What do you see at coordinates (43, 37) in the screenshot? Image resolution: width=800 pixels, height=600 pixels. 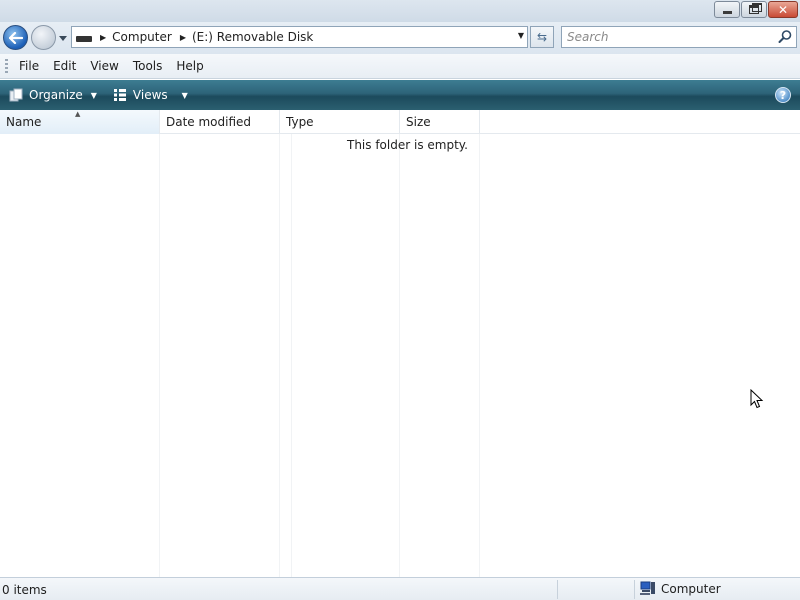 I see `forward-button` at bounding box center [43, 37].